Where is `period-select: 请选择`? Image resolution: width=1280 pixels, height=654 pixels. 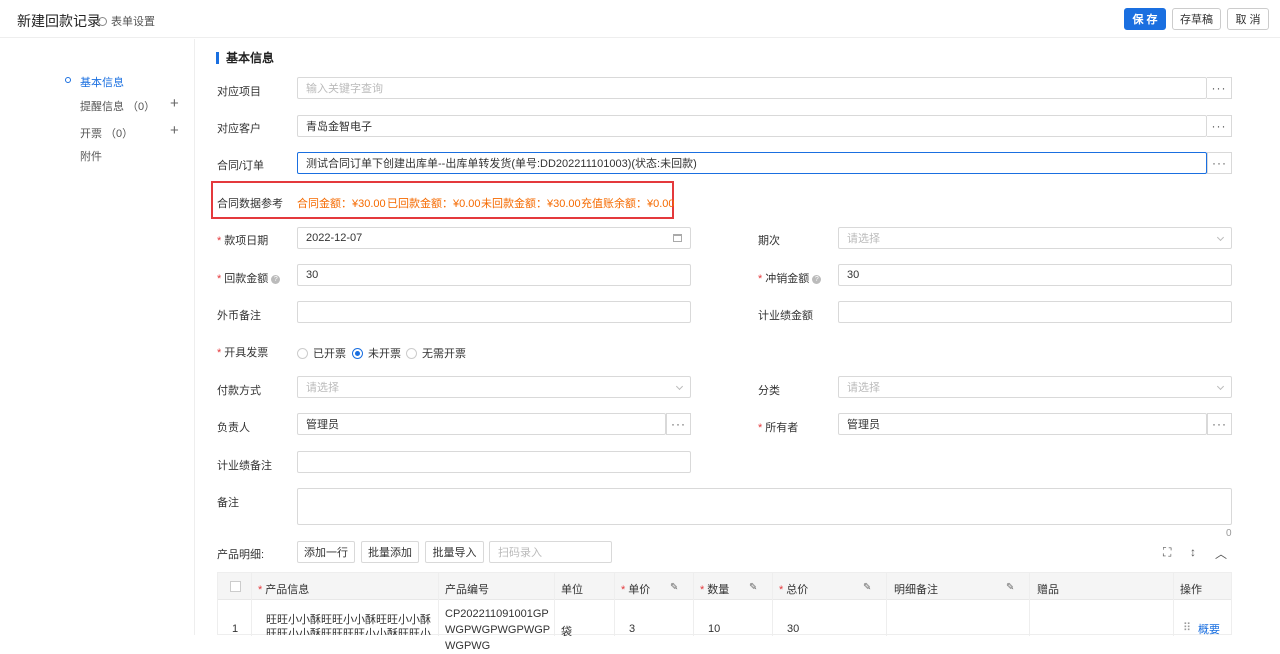 period-select: 请选择 is located at coordinates (1035, 238).